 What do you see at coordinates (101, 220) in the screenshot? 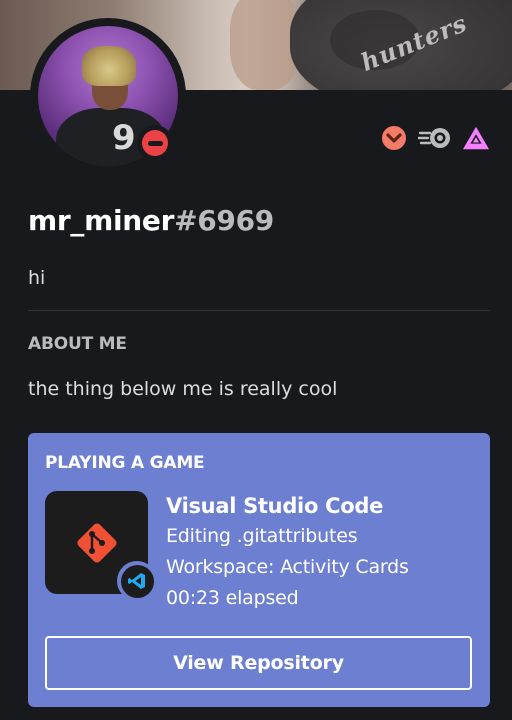
I see `username-name: mr_miner` at bounding box center [101, 220].